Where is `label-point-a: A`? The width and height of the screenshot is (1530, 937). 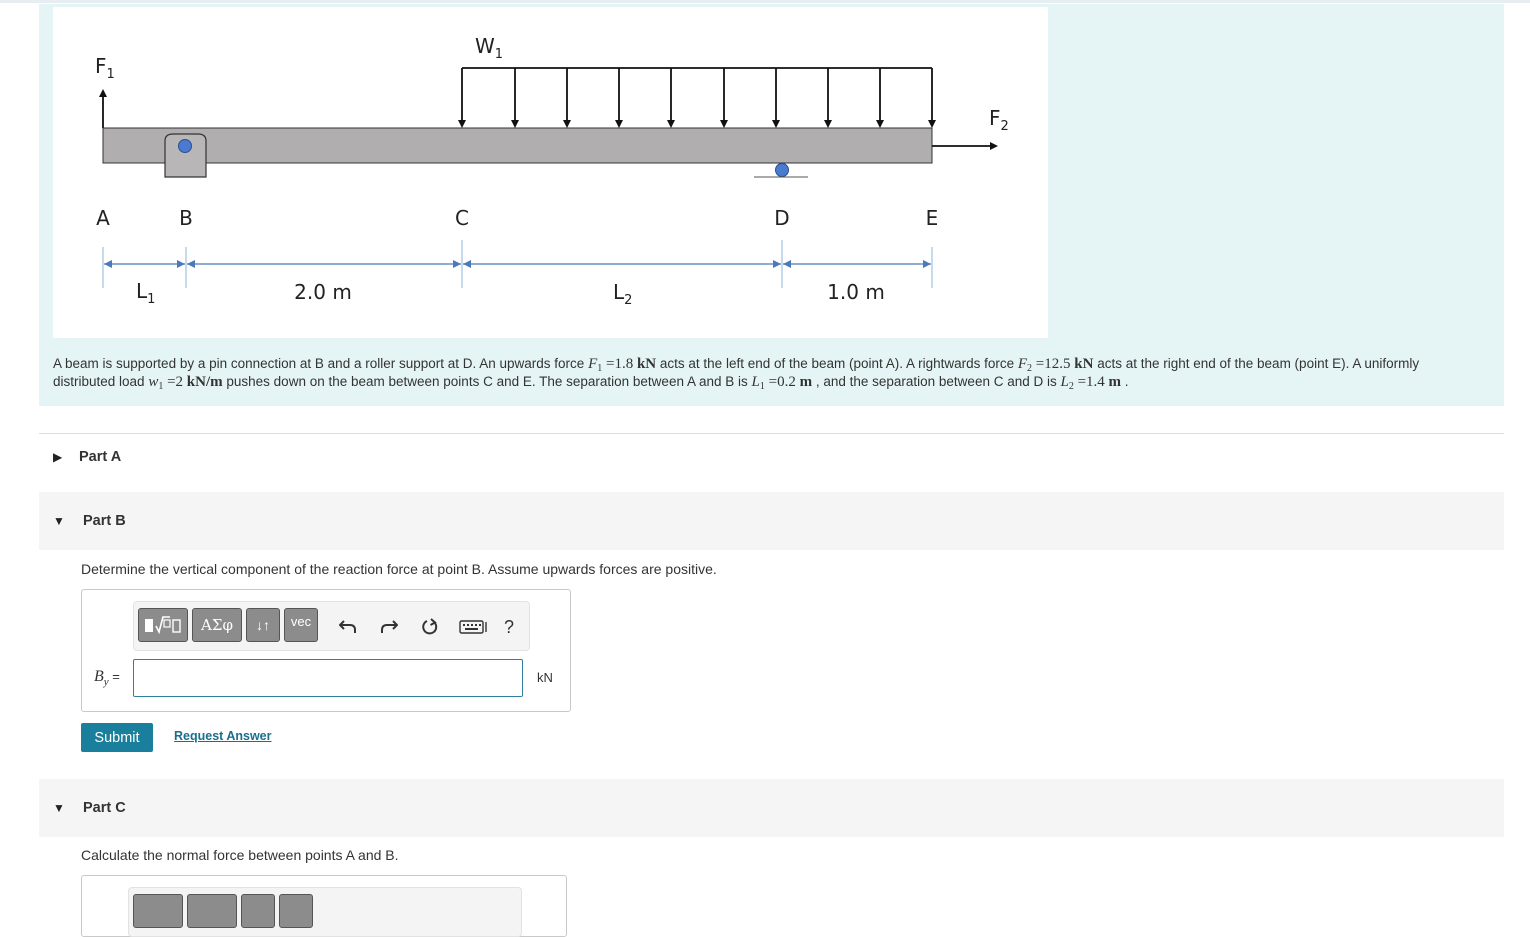
label-point-a: A is located at coordinates (103, 218).